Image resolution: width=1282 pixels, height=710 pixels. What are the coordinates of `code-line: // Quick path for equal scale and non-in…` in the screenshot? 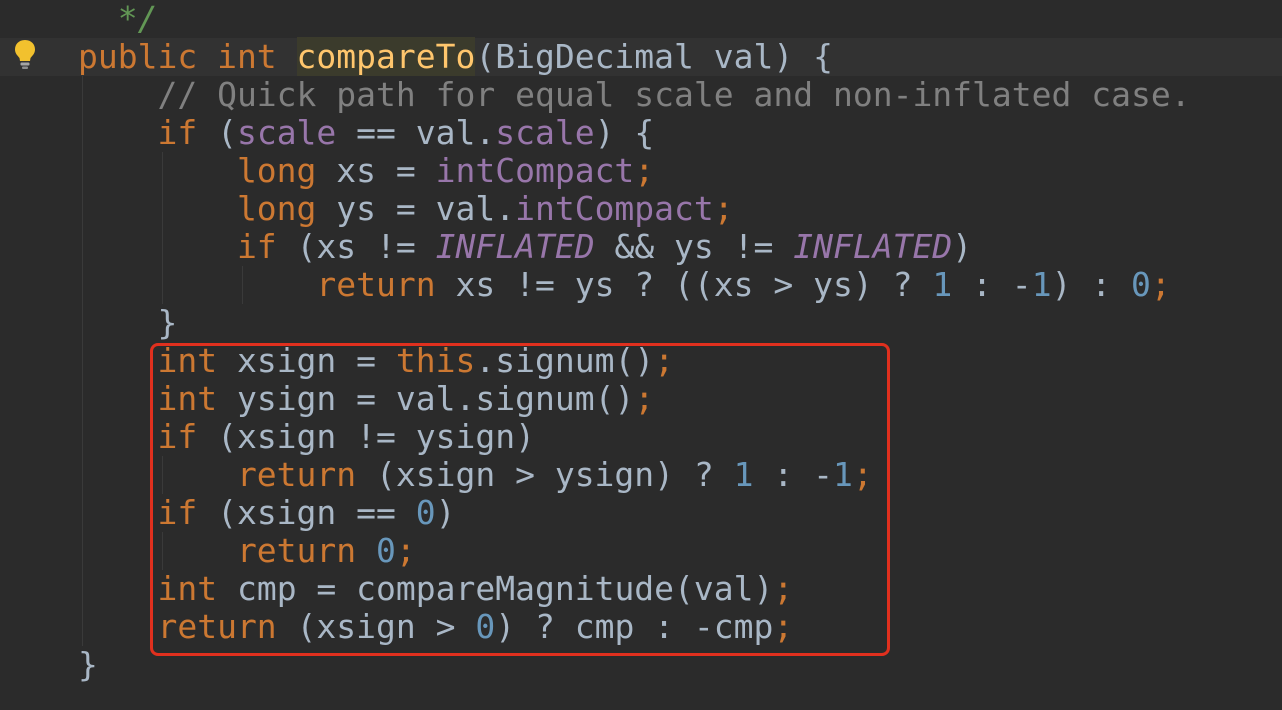 It's located at (634, 94).